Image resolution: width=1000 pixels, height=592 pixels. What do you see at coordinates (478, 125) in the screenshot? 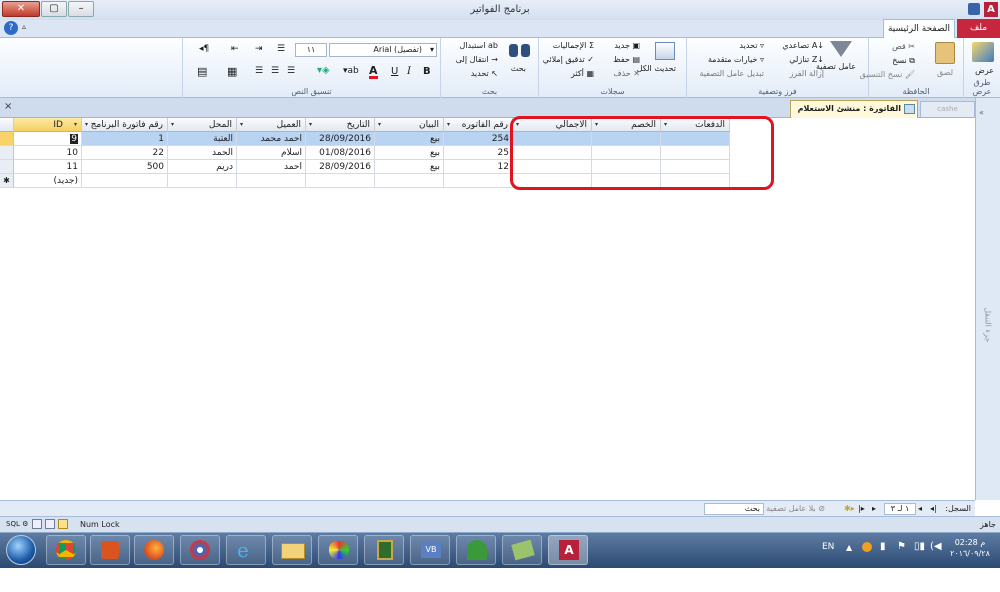
I see `header-invoice-no: رقم الفاتوره ▾` at bounding box center [478, 125].